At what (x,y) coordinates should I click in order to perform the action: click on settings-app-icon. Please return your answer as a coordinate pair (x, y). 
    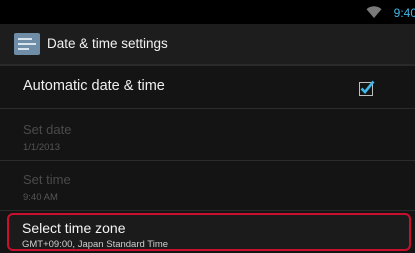
    Looking at the image, I should click on (27, 44).